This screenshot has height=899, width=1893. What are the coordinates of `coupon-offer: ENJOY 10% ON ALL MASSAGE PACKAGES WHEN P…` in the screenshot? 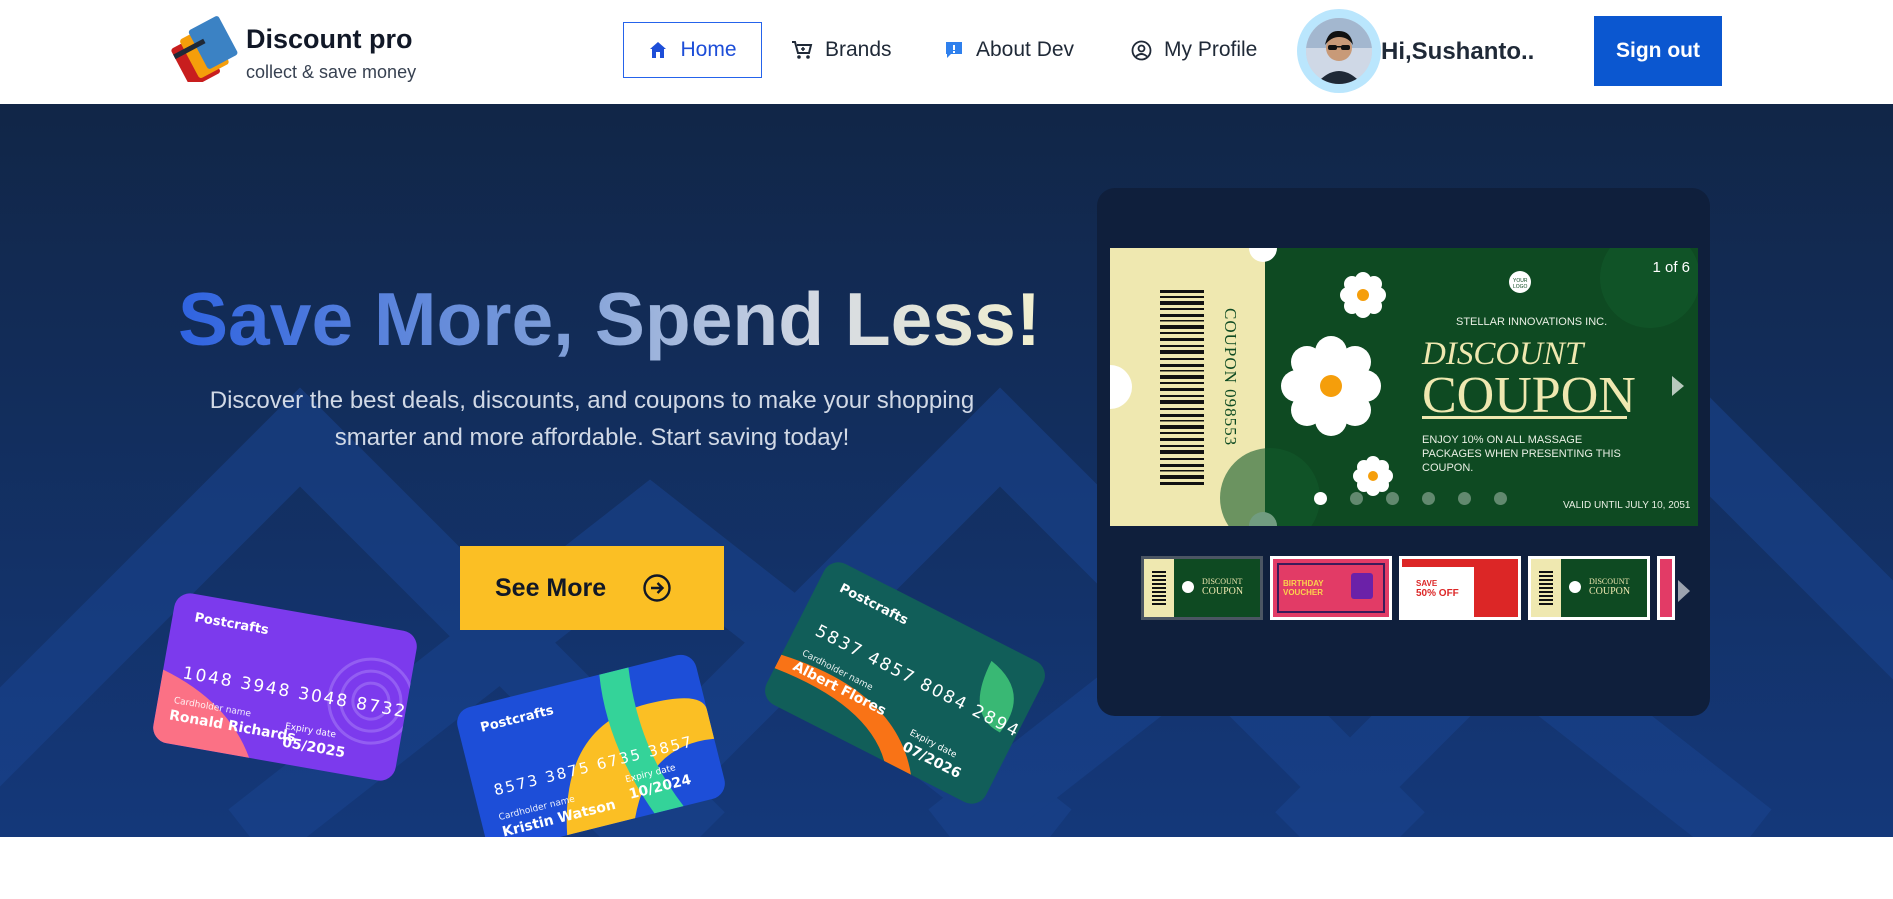 It's located at (1521, 454).